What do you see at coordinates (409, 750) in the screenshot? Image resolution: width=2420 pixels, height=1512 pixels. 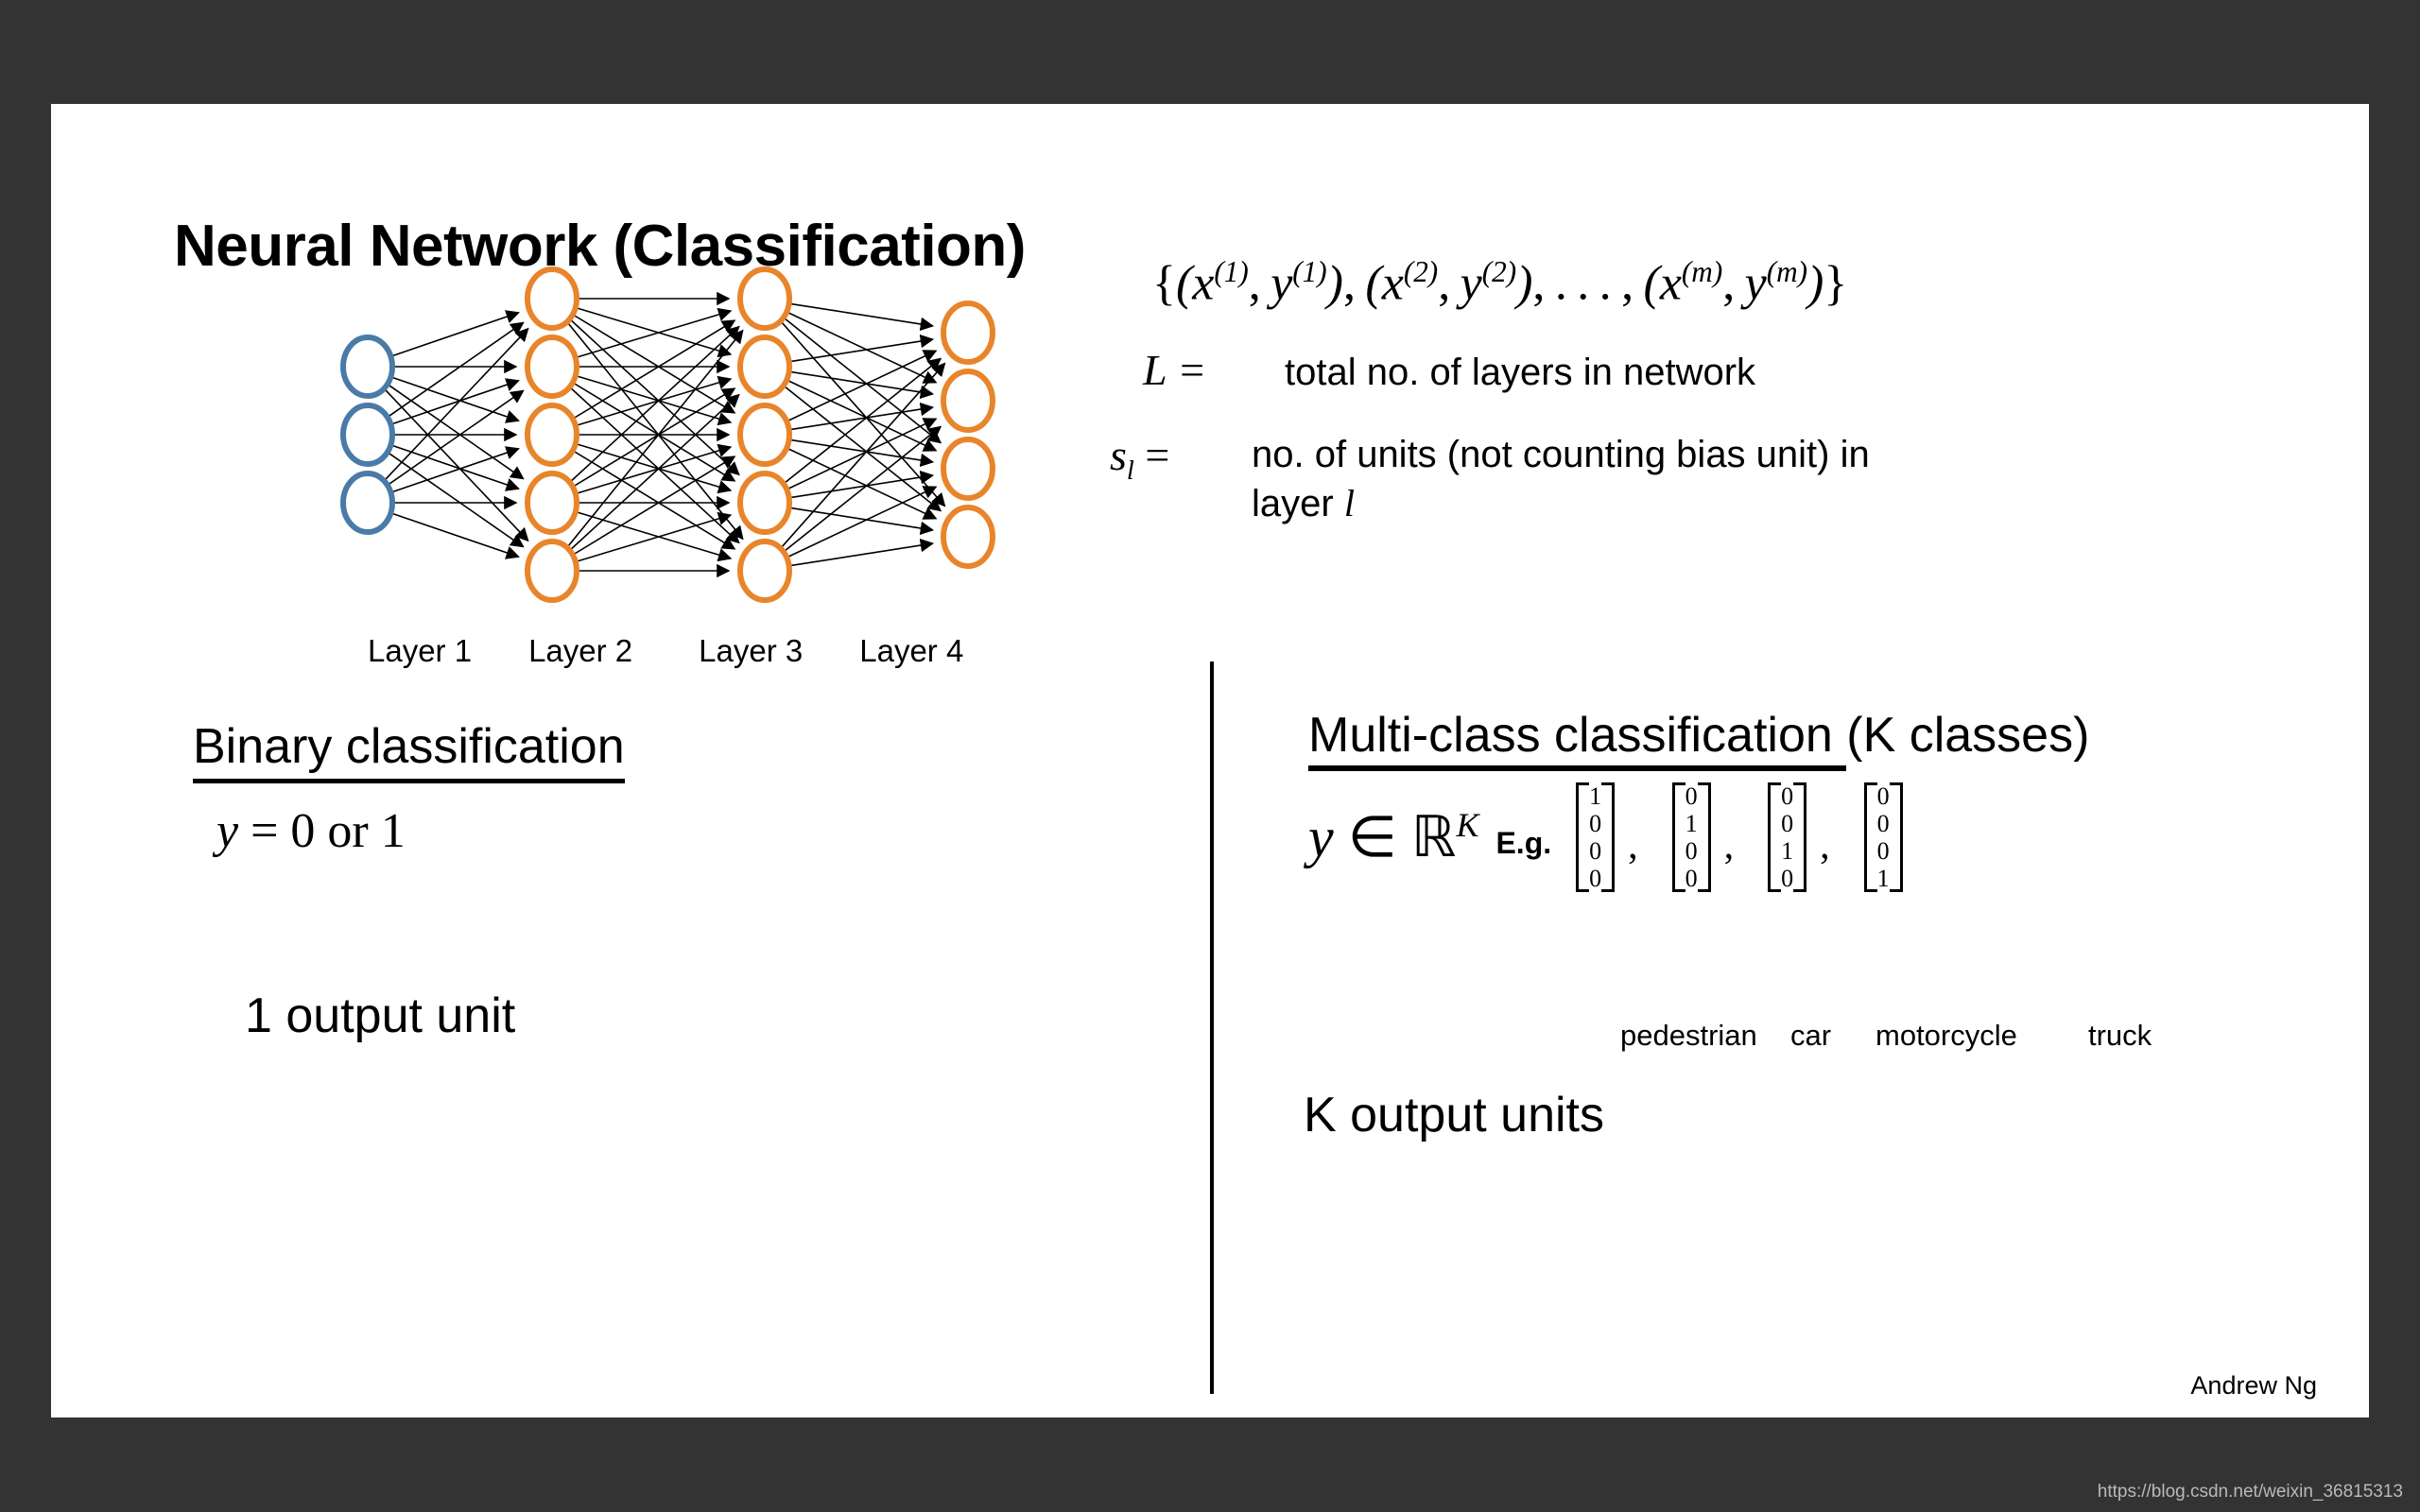 I see `binary-classification-heading: Binary classification` at bounding box center [409, 750].